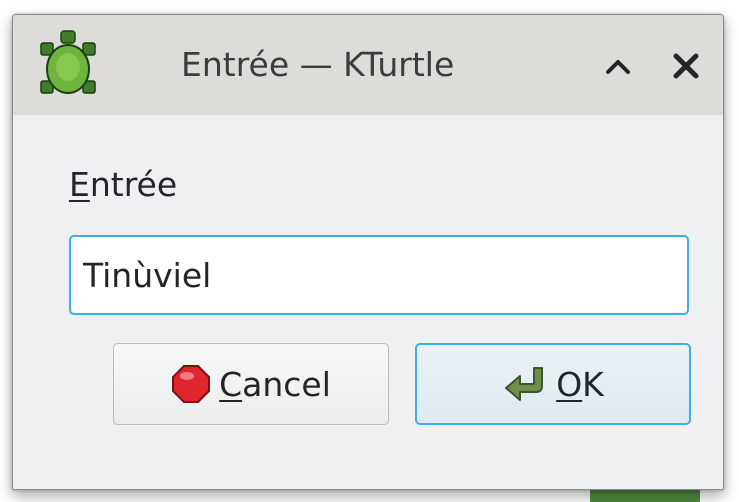 This screenshot has width=739, height=502. I want to click on ok-button: OK, so click(553, 384).